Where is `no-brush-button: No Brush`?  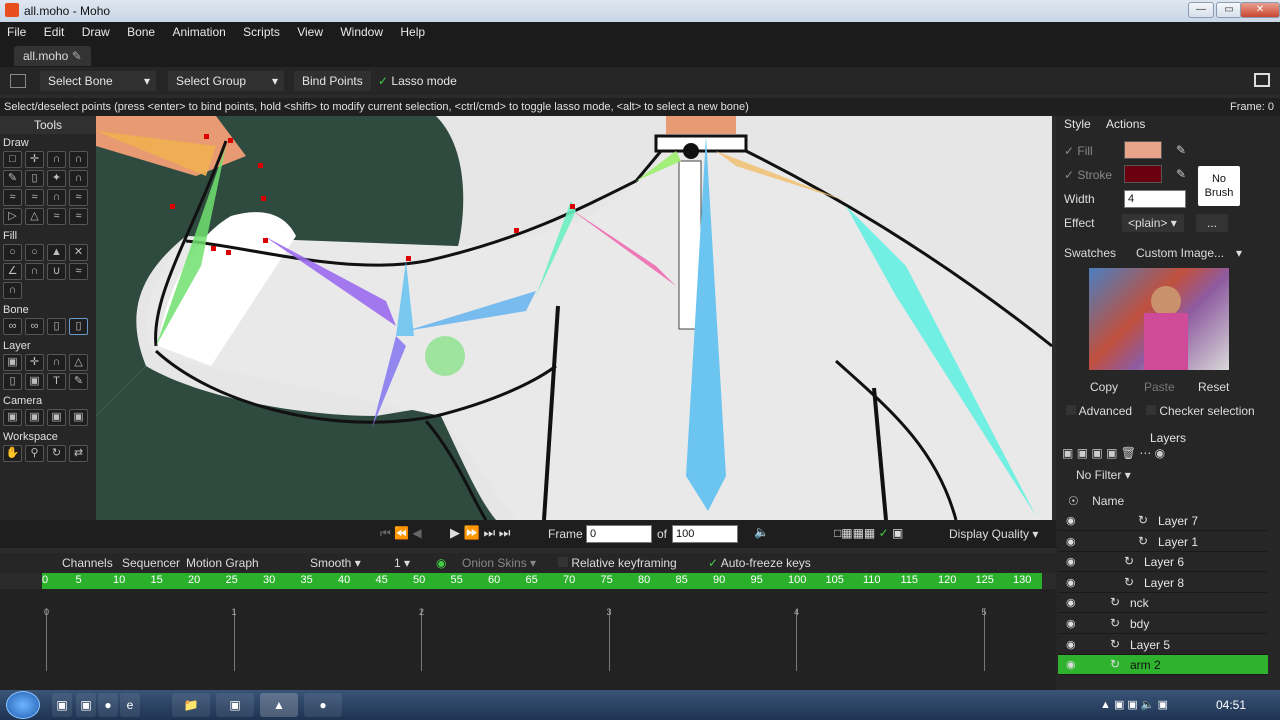 no-brush-button: No Brush is located at coordinates (1219, 186).